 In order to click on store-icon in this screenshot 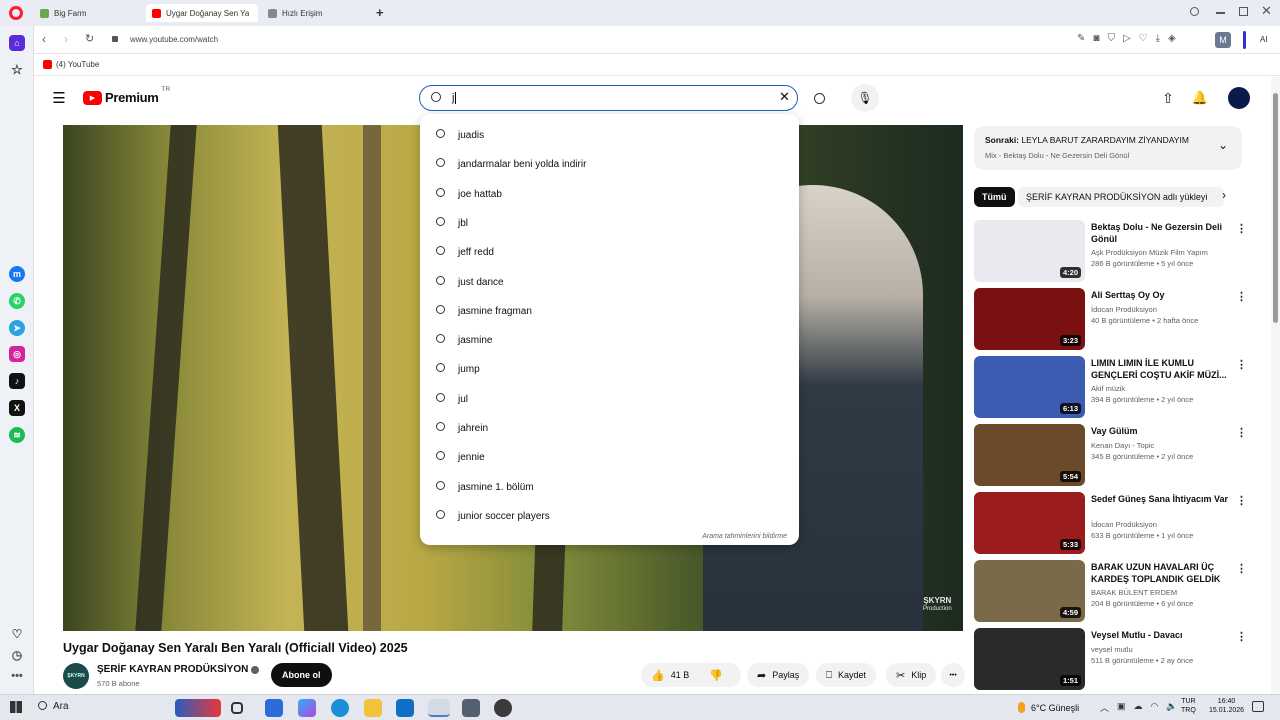, I will do `click(274, 708)`.